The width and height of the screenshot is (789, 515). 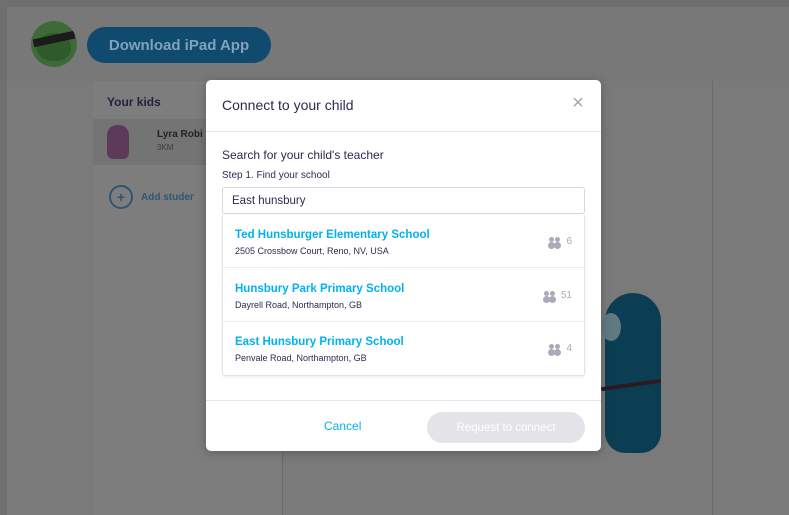 I want to click on add-student-button: + Add studer, so click(x=151, y=197).